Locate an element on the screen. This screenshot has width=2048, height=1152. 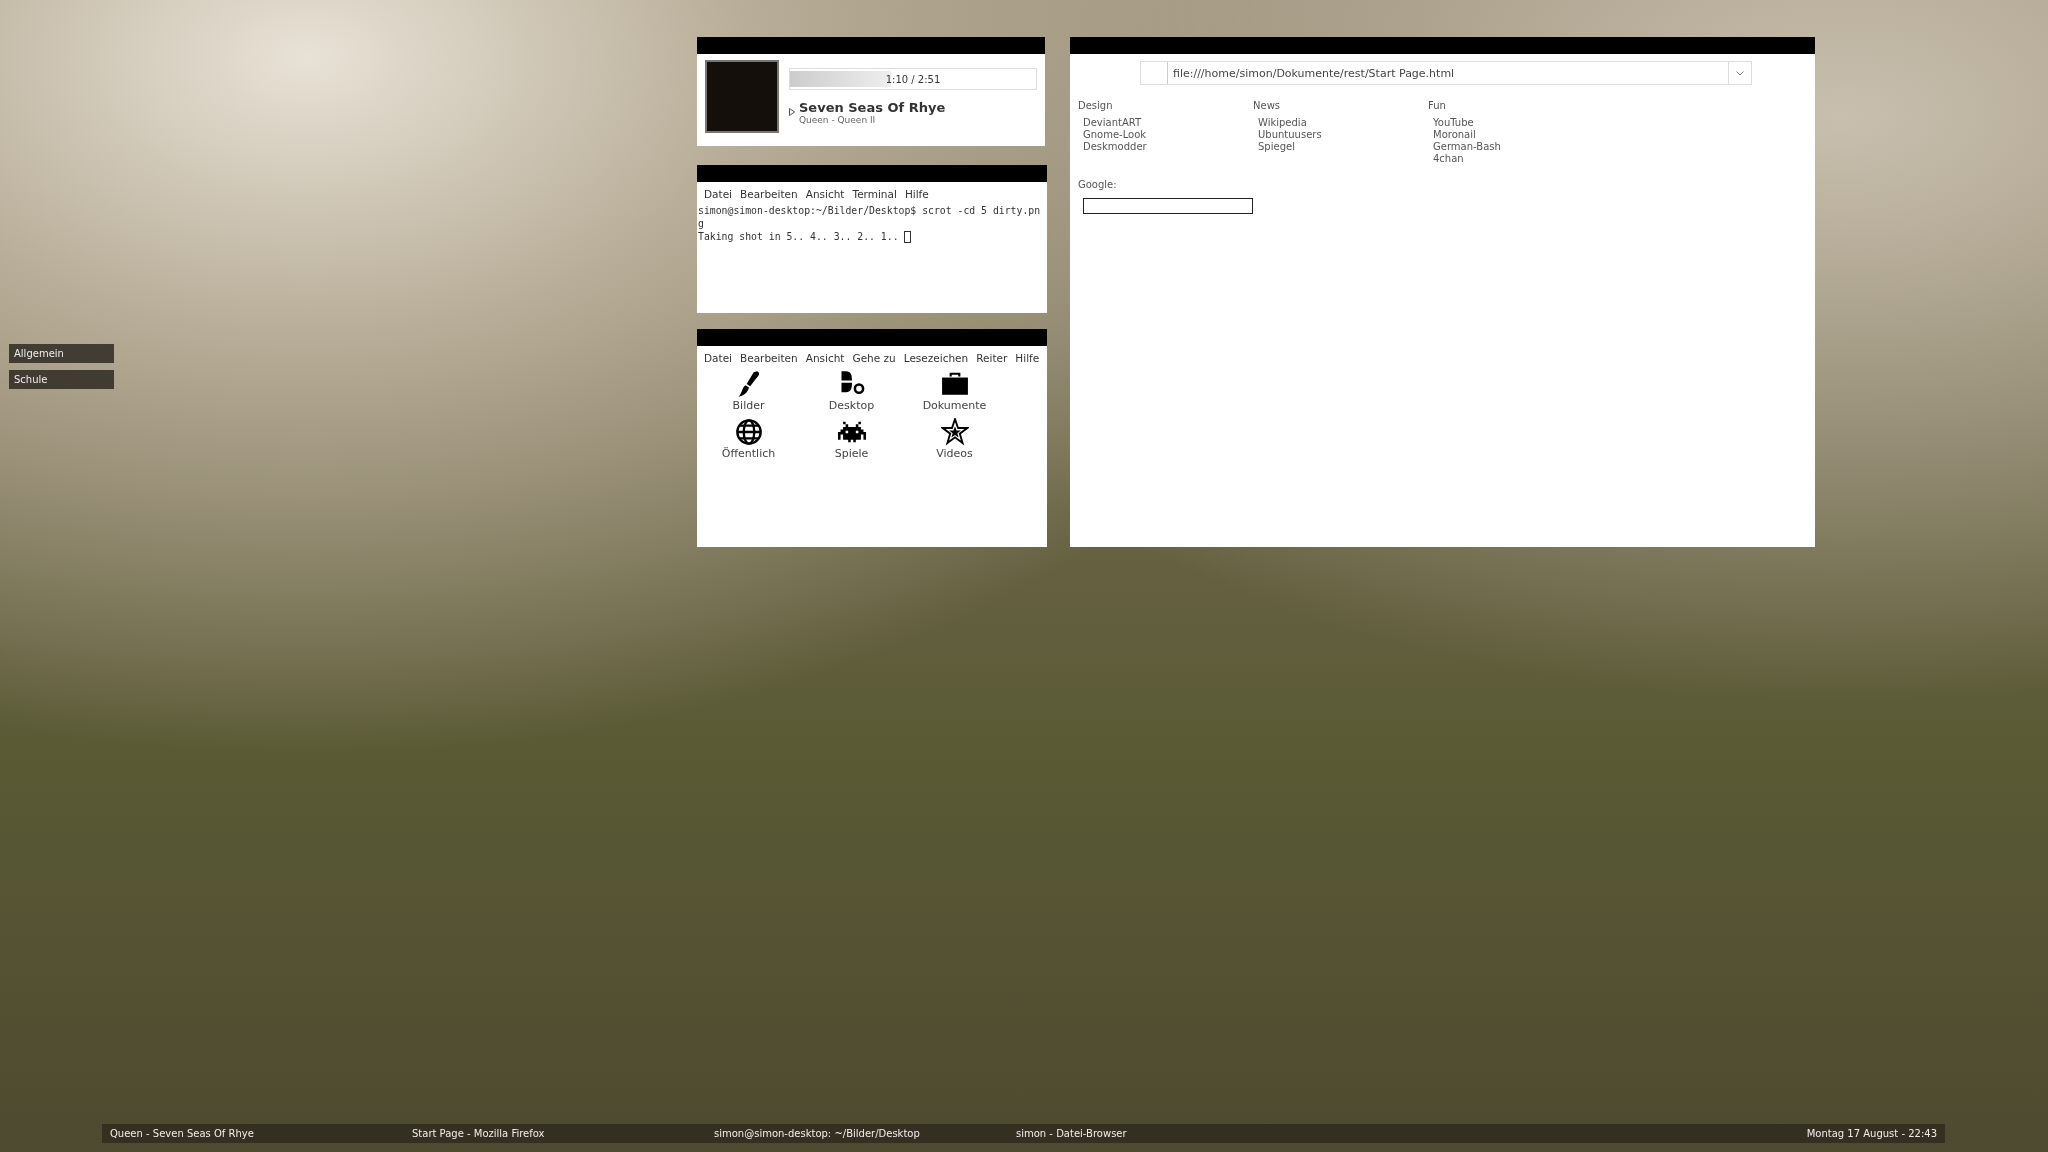
menu-item: Reiter is located at coordinates (992, 358).